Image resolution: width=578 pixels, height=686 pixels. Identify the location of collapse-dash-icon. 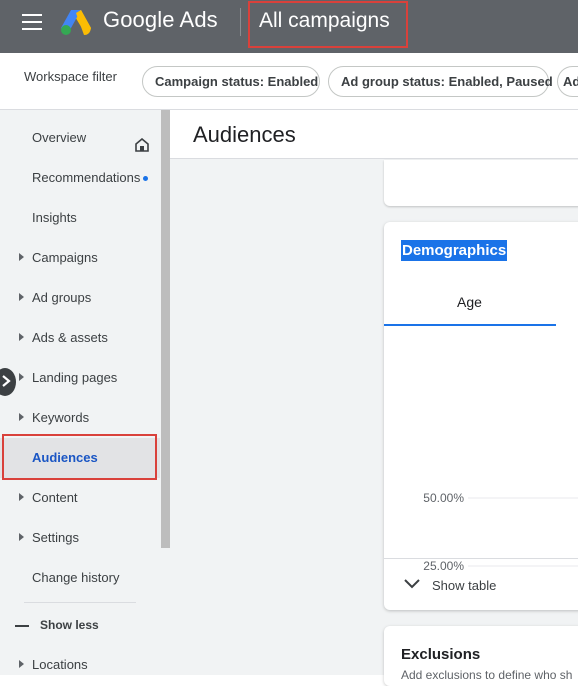
(22, 626).